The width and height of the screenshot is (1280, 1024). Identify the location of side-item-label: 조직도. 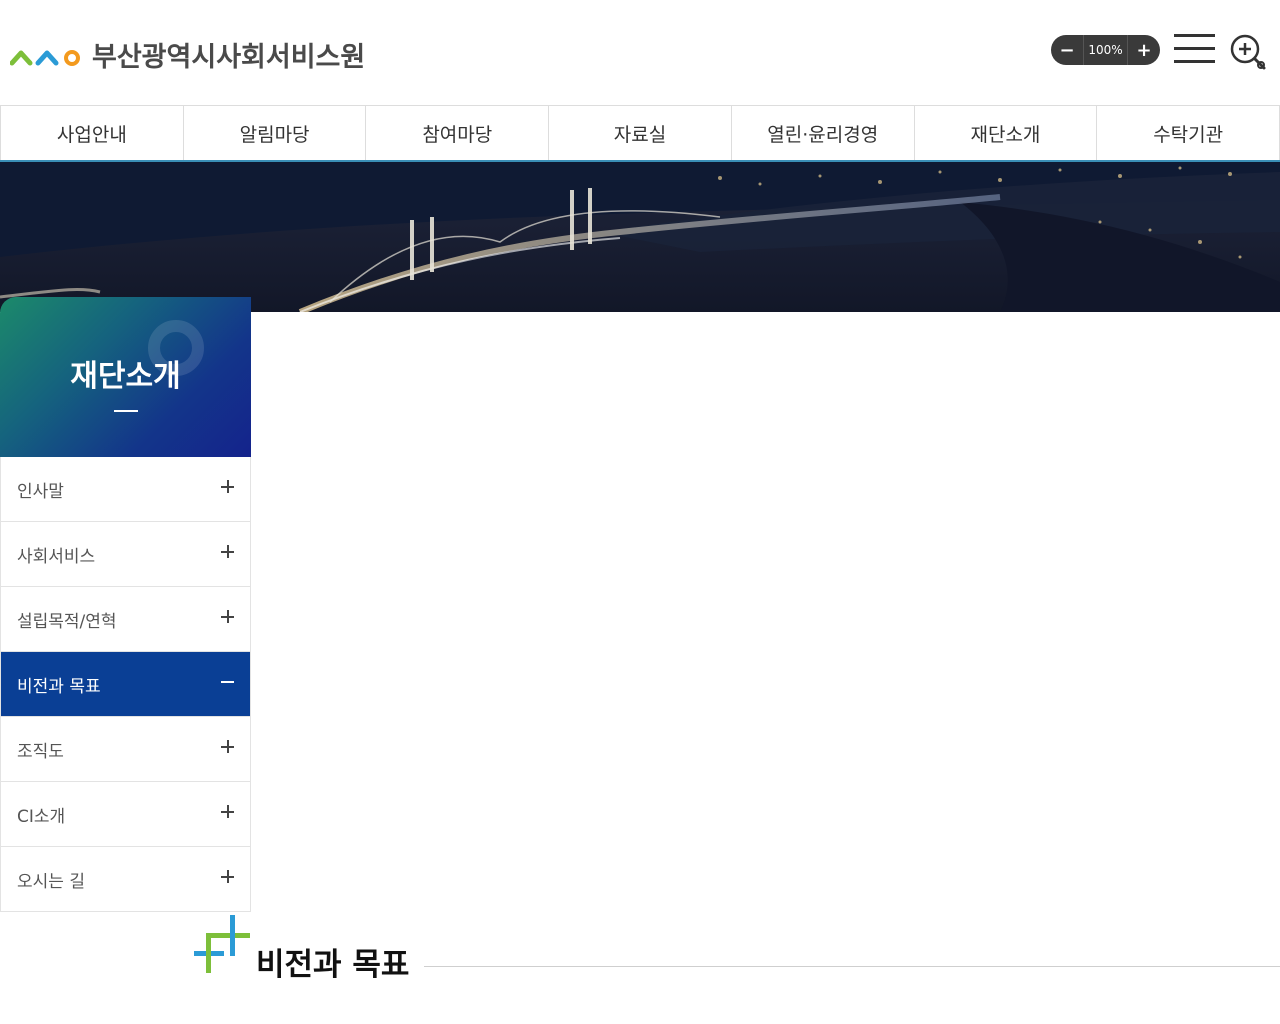
(40, 751).